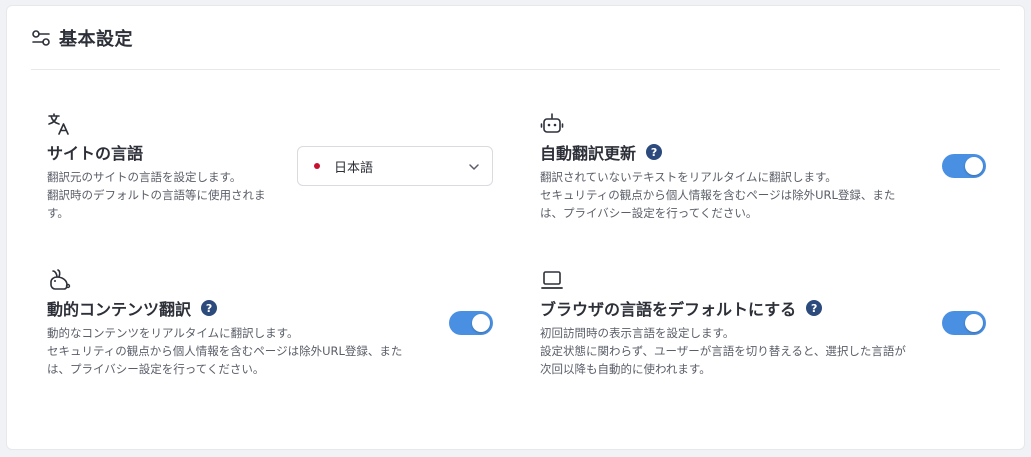  Describe the element at coordinates (41, 37) in the screenshot. I see `settings-sliders-icon` at that location.